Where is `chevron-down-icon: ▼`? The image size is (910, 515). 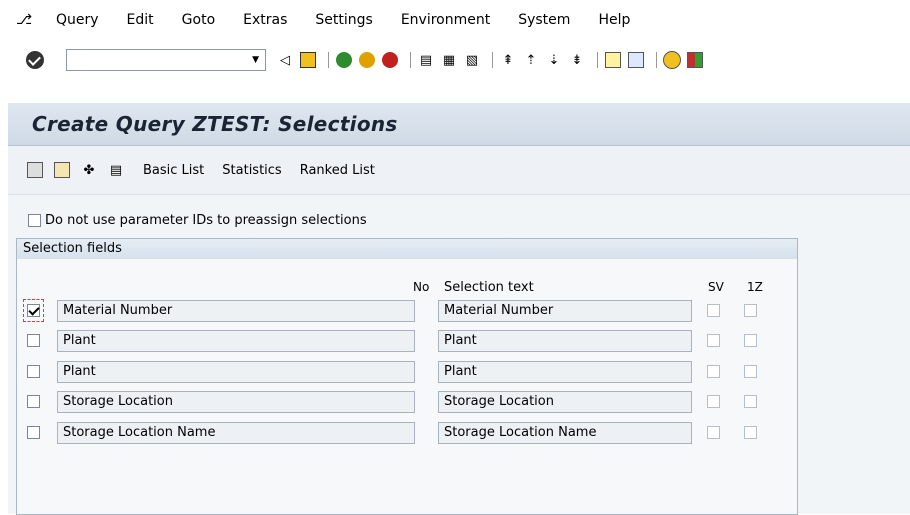
chevron-down-icon: ▼ is located at coordinates (255, 60).